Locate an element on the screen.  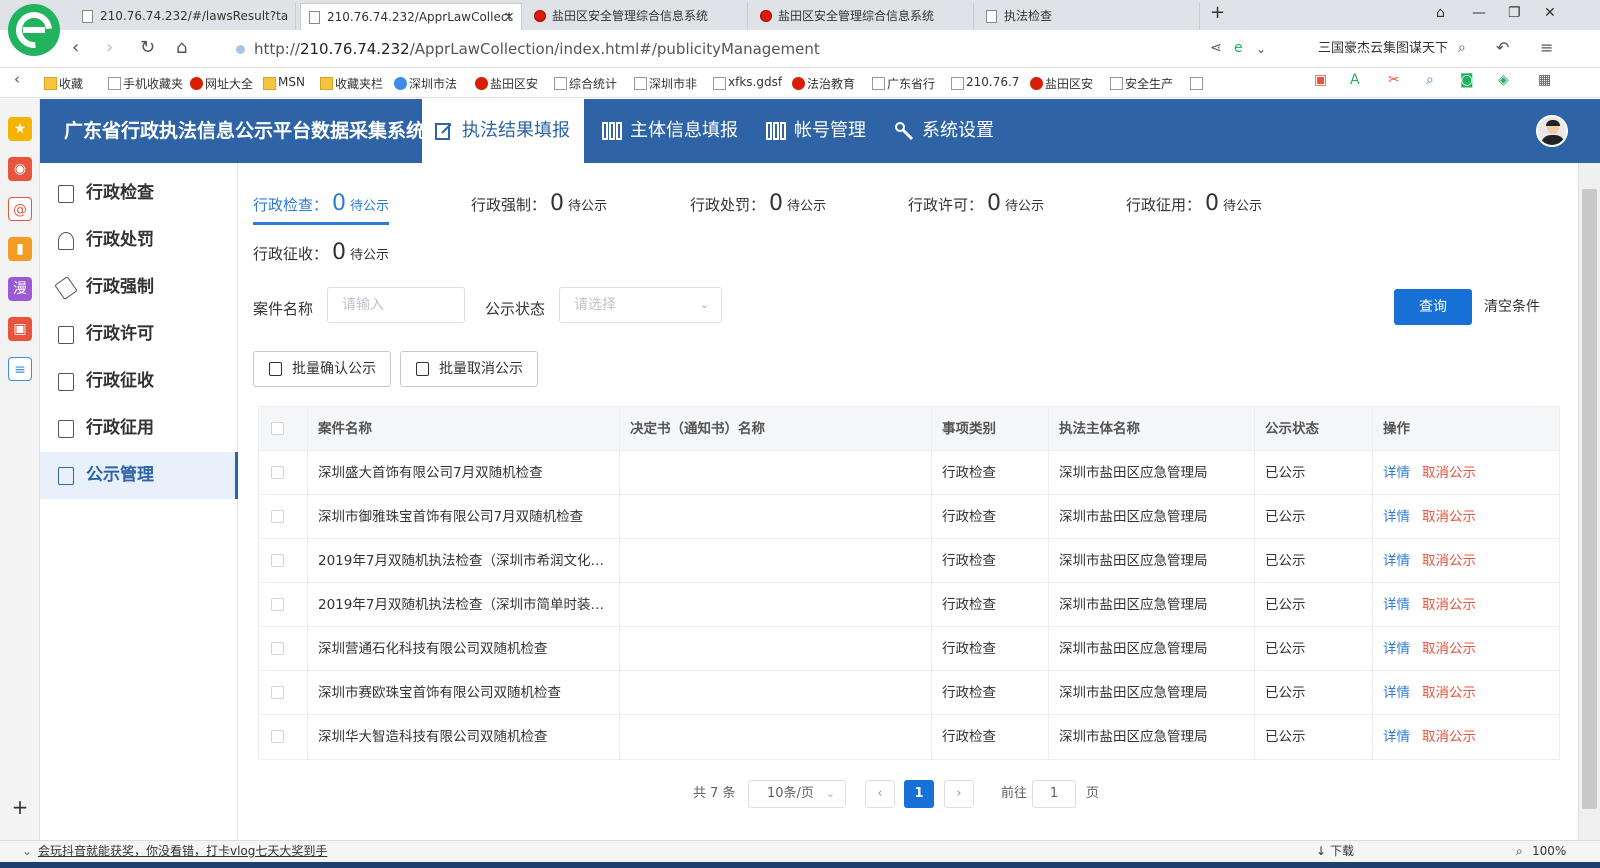
search-box: 三国豪杰云集图谋天下 is located at coordinates (1383, 49).